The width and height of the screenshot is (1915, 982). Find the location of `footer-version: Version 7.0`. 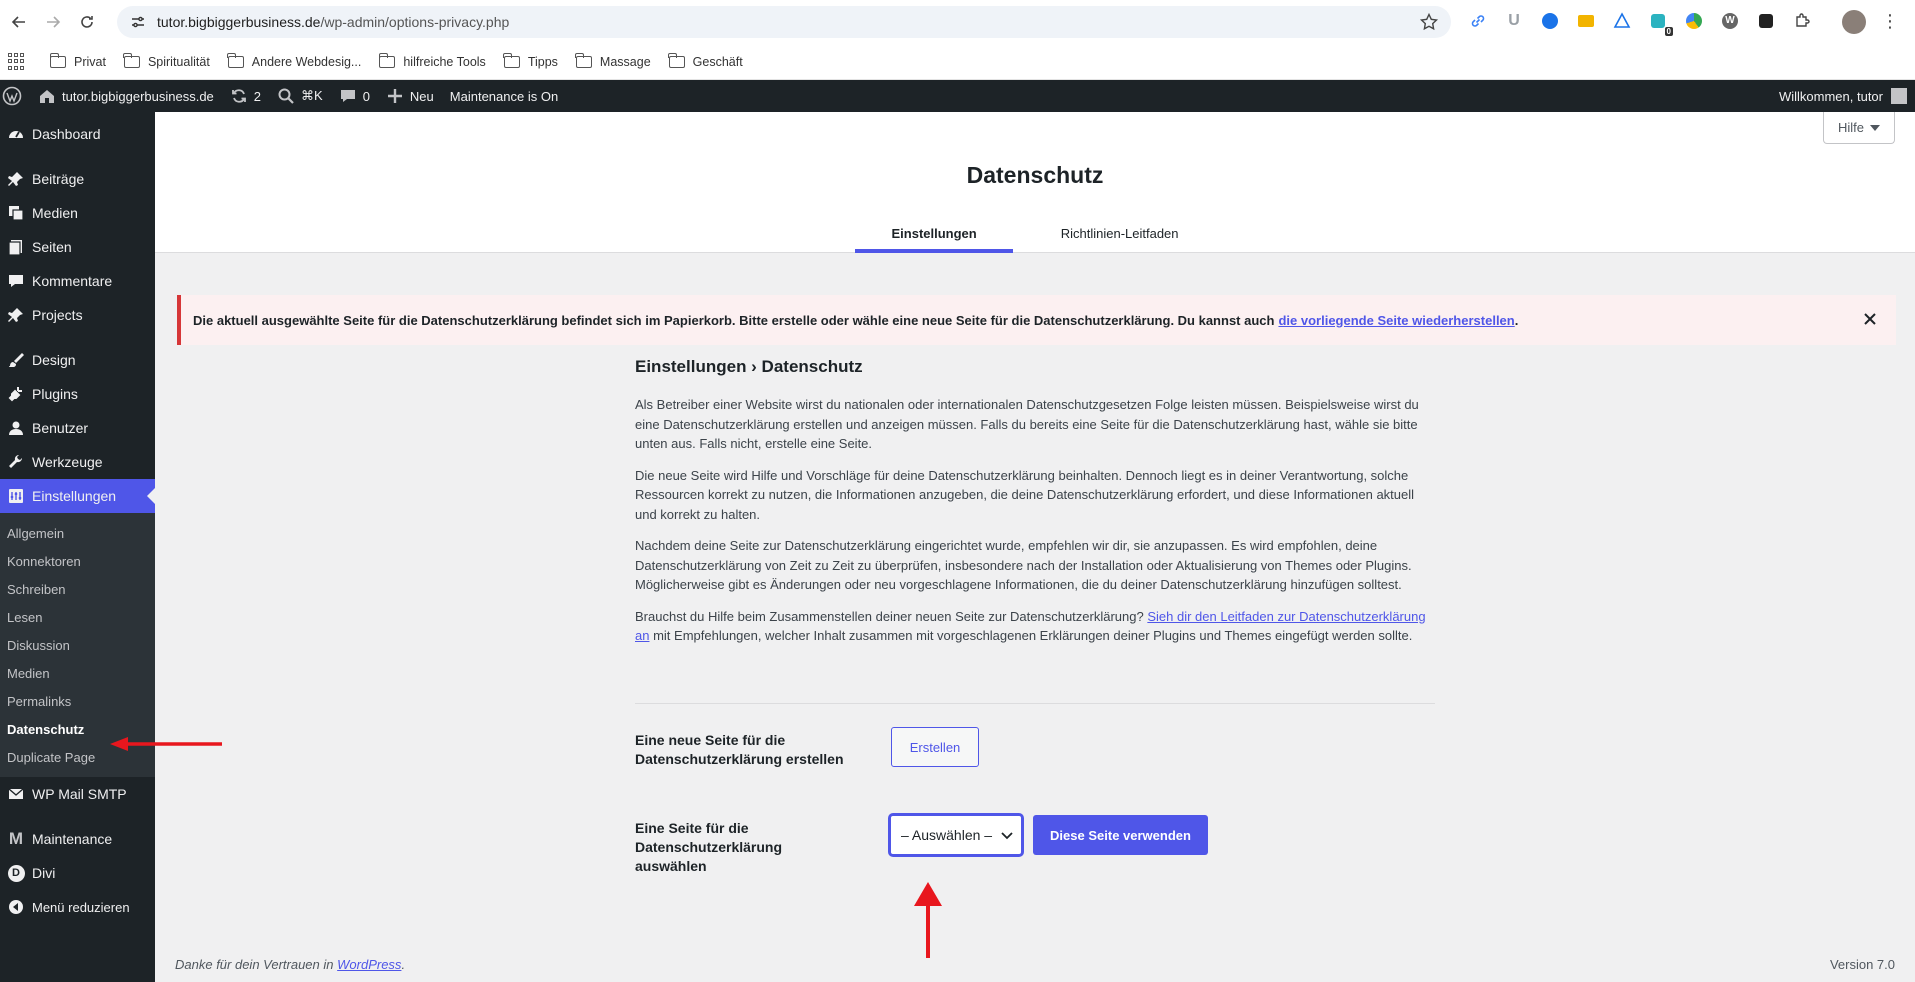

footer-version: Version 7.0 is located at coordinates (1862, 964).